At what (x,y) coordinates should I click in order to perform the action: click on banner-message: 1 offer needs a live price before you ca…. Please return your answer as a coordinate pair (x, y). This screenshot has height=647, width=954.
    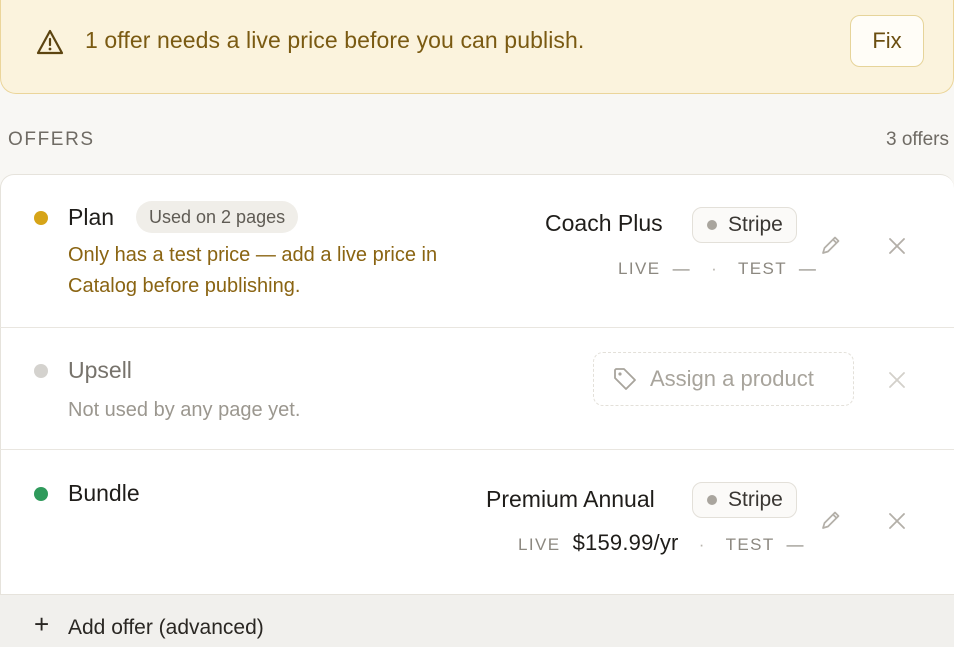
    Looking at the image, I should click on (335, 40).